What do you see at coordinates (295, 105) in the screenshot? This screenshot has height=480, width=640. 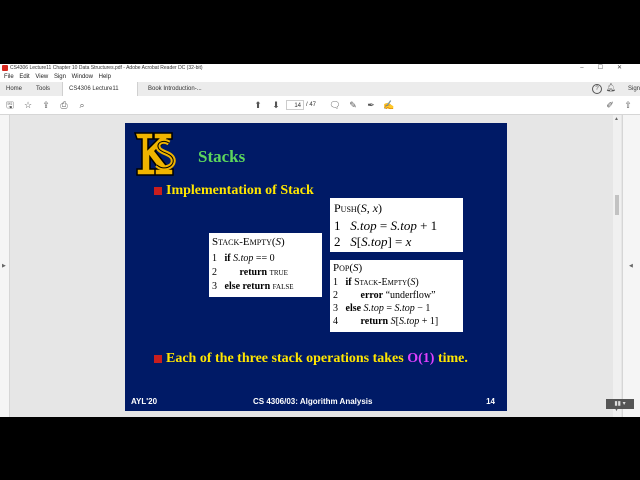 I see `page-number-input: 14` at bounding box center [295, 105].